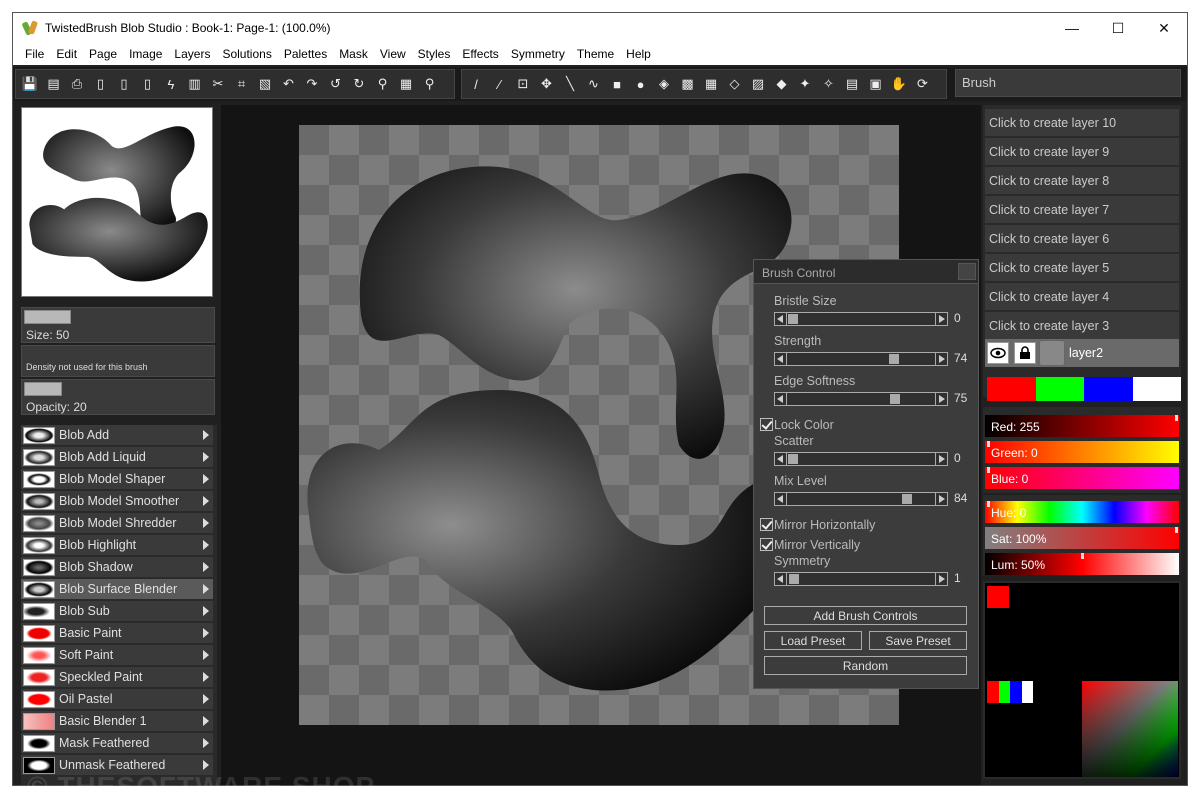 The height and width of the screenshot is (798, 1199). I want to click on rotate-right-icon: ↷, so click(312, 84).